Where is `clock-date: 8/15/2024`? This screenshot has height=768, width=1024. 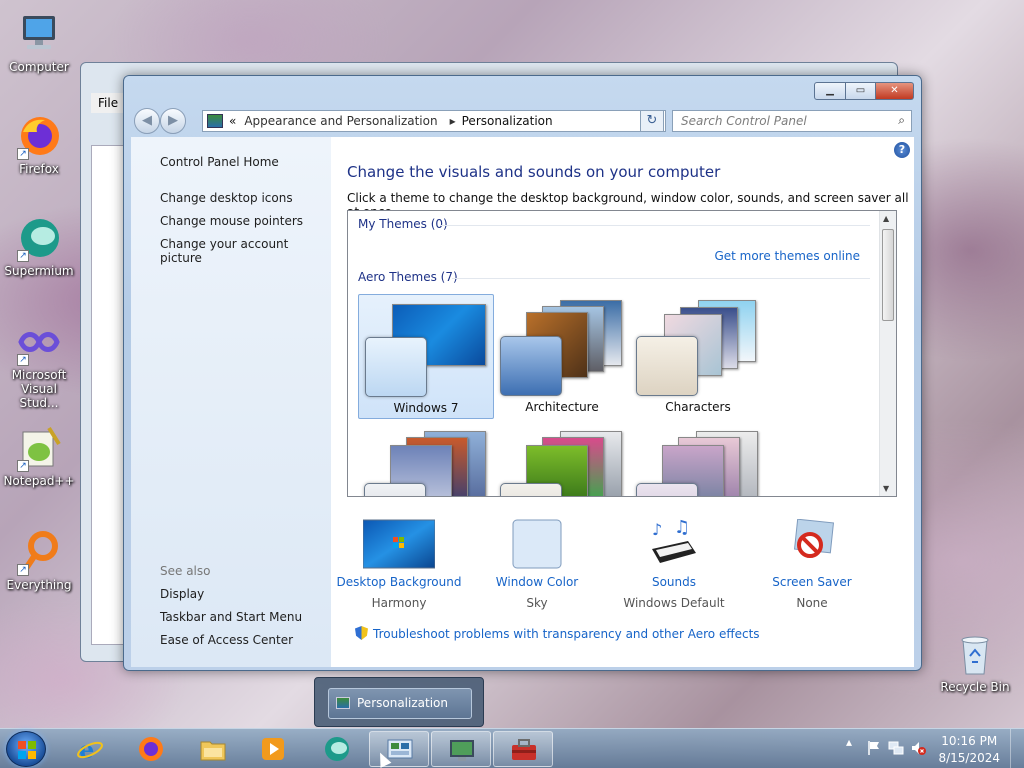
clock-date: 8/15/2024 is located at coordinates (969, 758).